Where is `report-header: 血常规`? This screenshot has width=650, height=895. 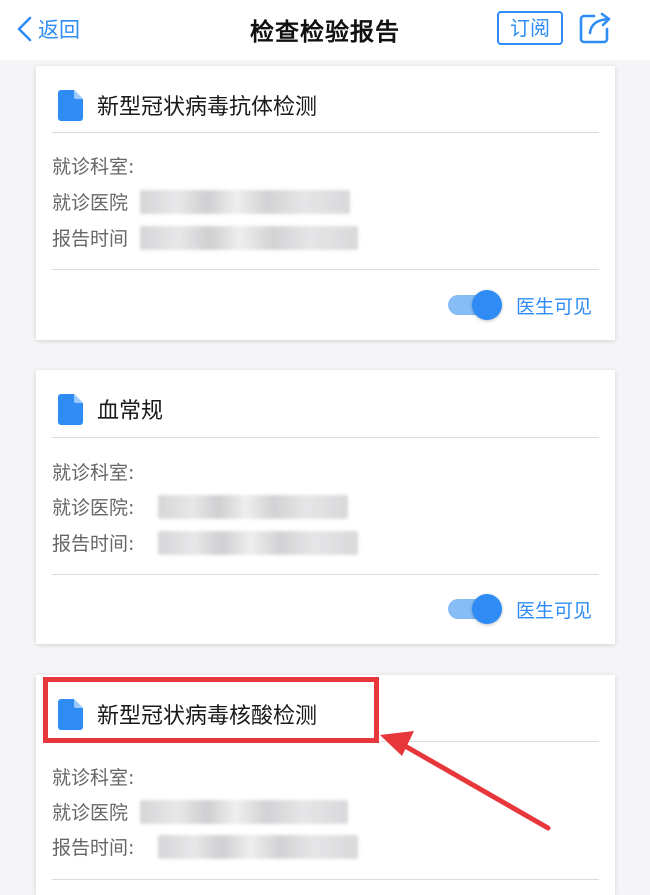
report-header: 血常规 is located at coordinates (110, 409).